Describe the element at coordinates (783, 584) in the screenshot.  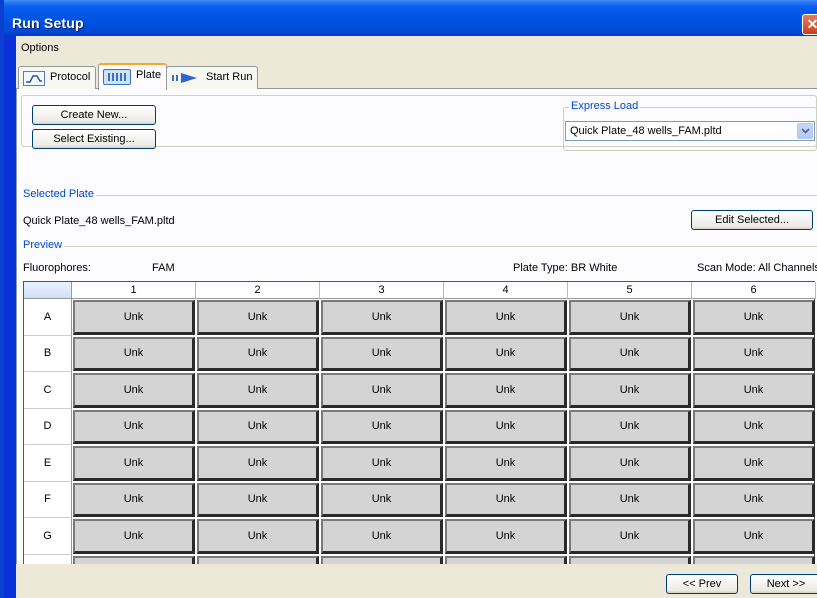
I see `next-button: Next >>` at that location.